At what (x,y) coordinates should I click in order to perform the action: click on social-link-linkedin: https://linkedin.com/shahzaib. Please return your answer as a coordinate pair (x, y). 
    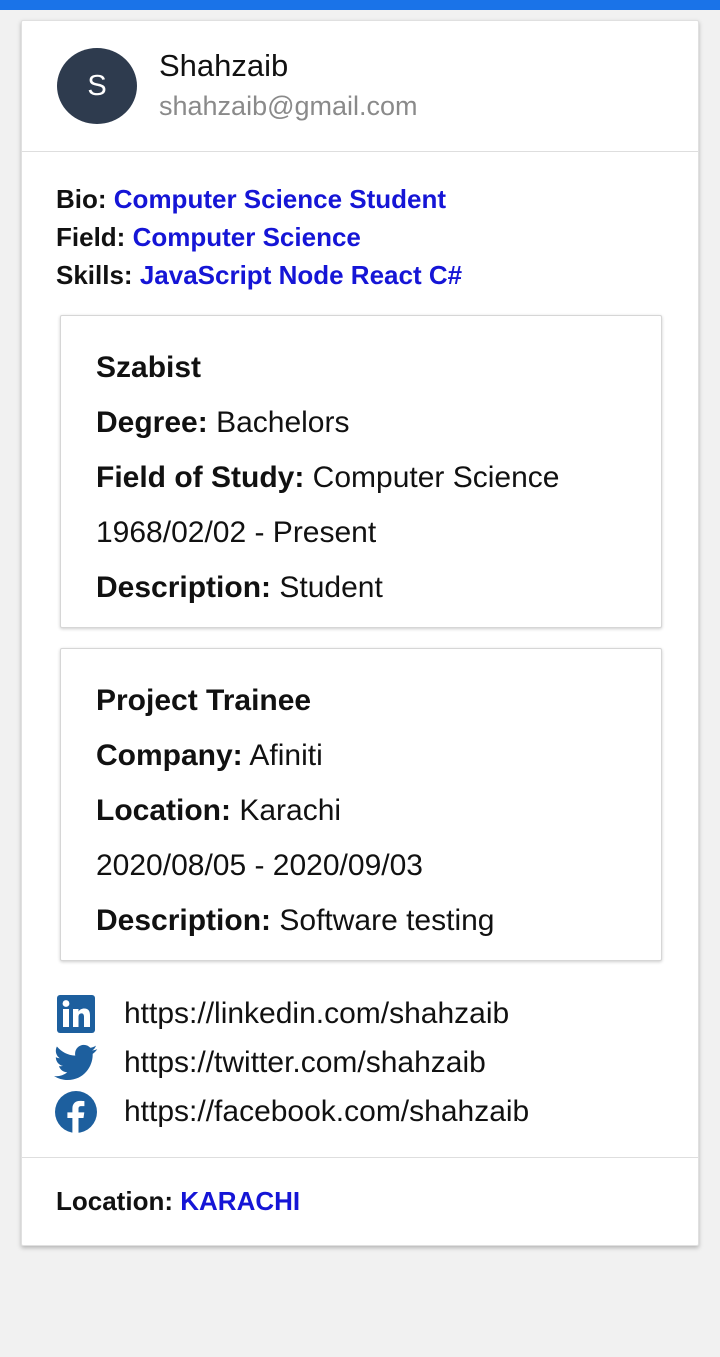
    Looking at the image, I should click on (291, 1013).